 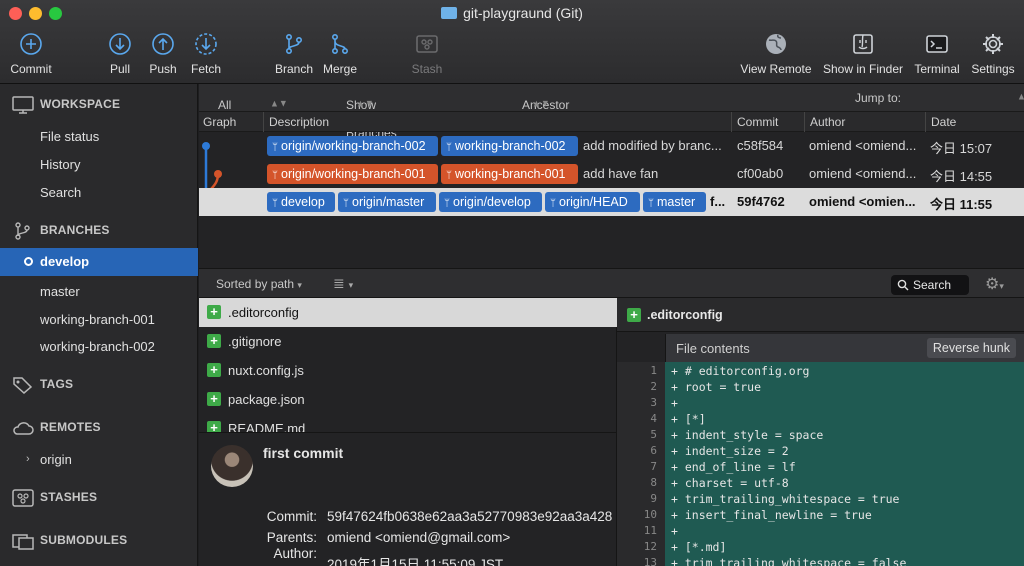 What do you see at coordinates (761, 201) in the screenshot?
I see `commit-hash: 59f4762` at bounding box center [761, 201].